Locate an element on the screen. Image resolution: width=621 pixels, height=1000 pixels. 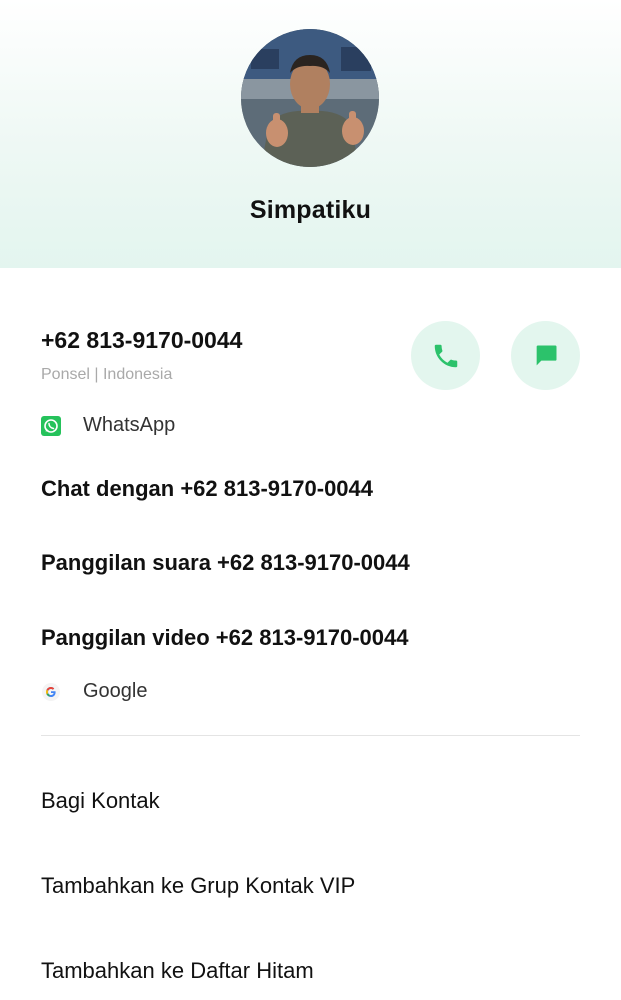
message-button is located at coordinates (545, 355).